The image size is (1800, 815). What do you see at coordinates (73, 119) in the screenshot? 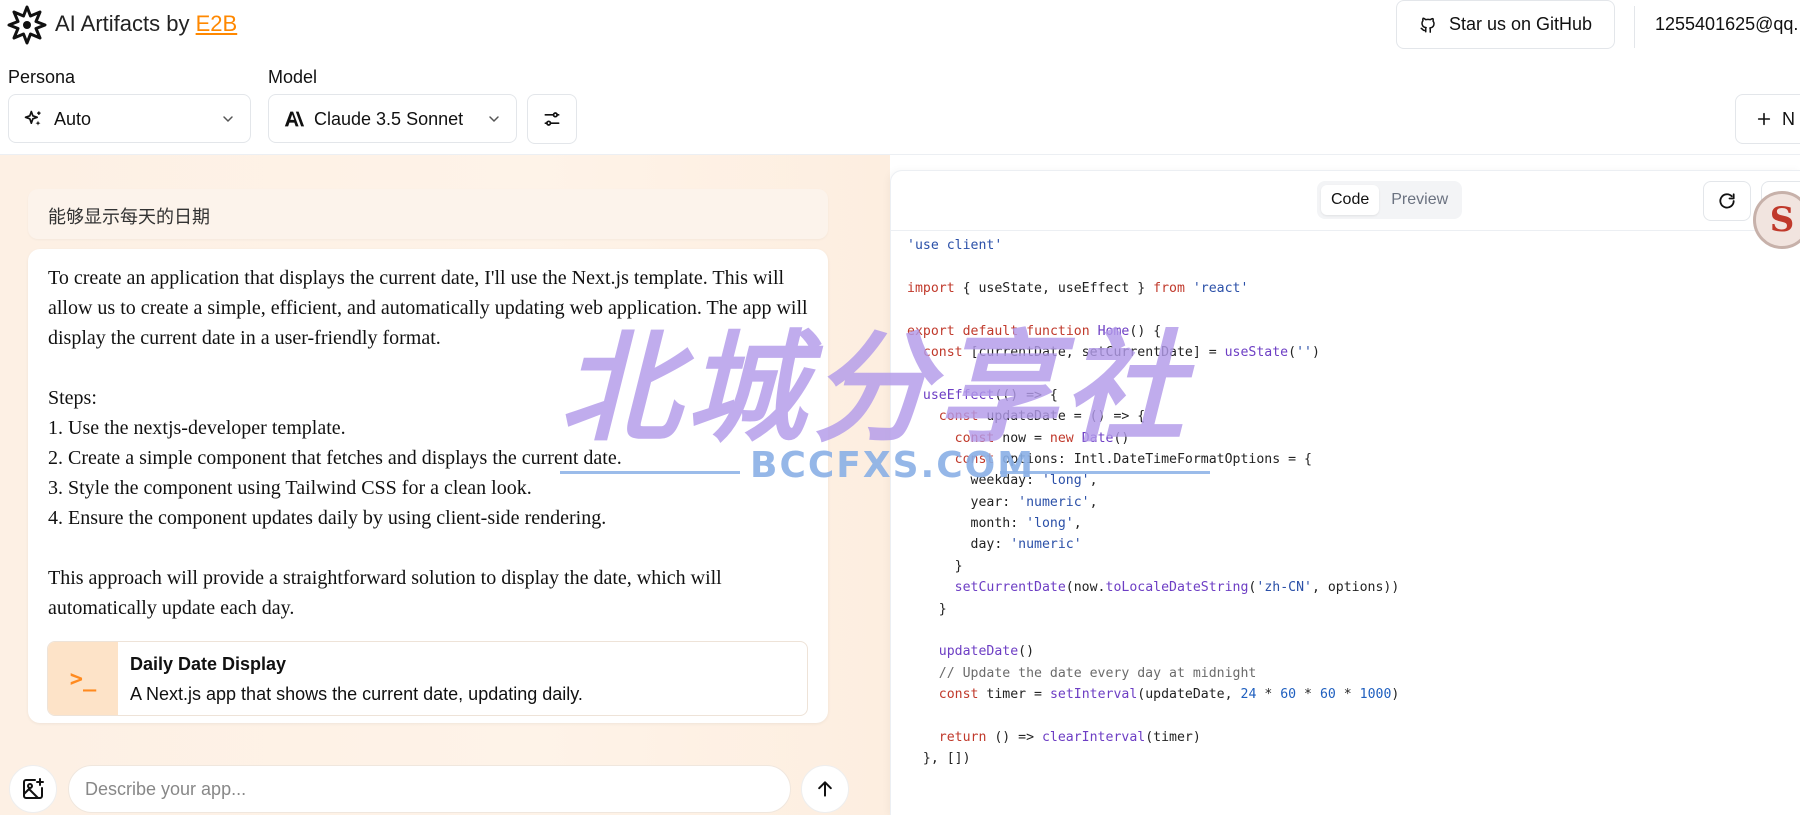
I see `persona-value: Auto` at bounding box center [73, 119].